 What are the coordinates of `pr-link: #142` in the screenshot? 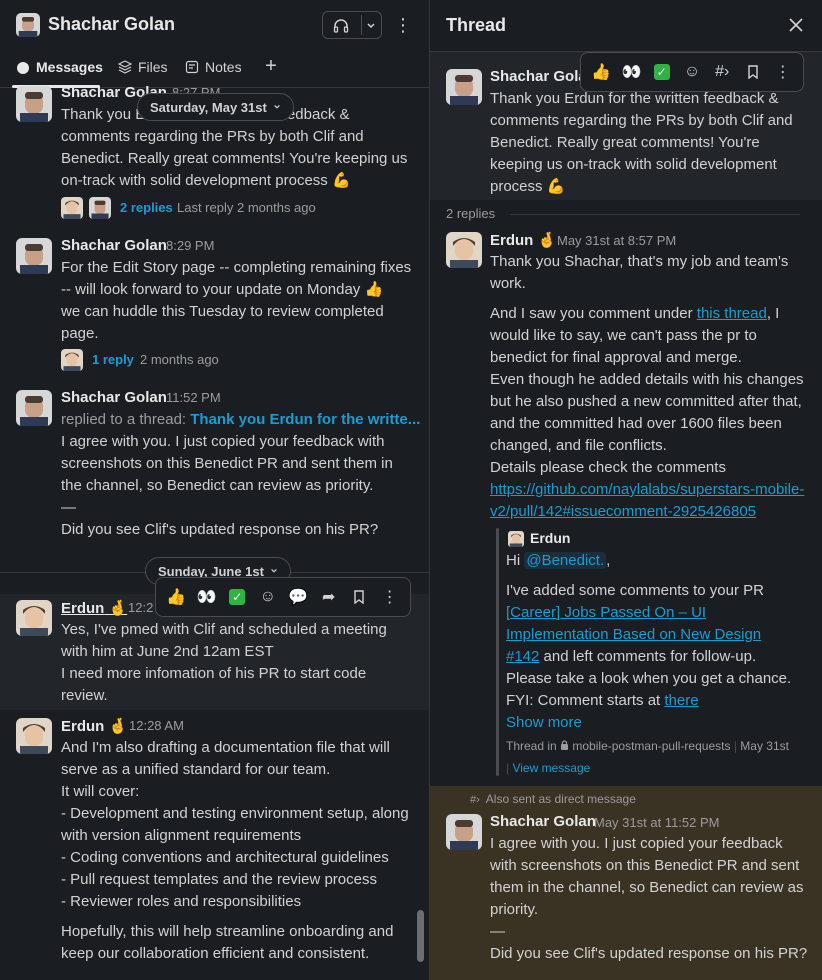 It's located at (522, 656).